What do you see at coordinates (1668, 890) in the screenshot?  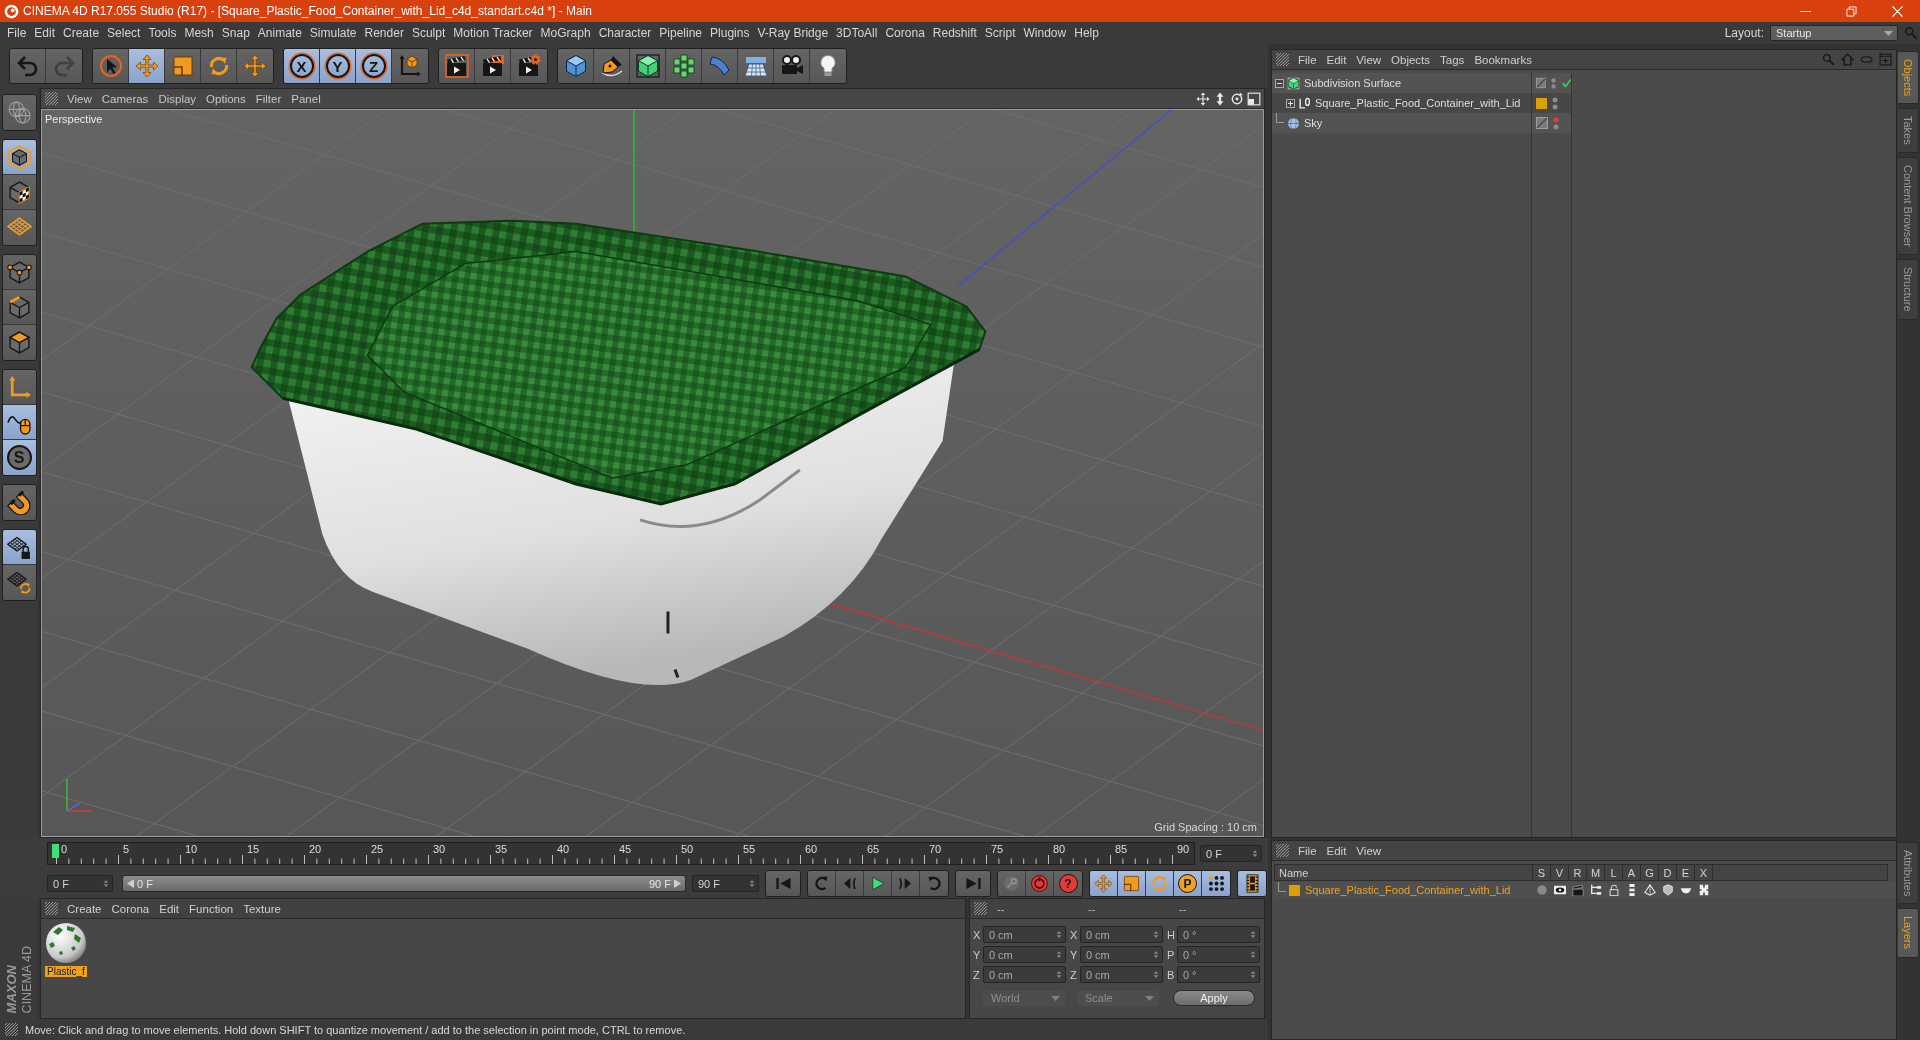 I see `shield-icon` at bounding box center [1668, 890].